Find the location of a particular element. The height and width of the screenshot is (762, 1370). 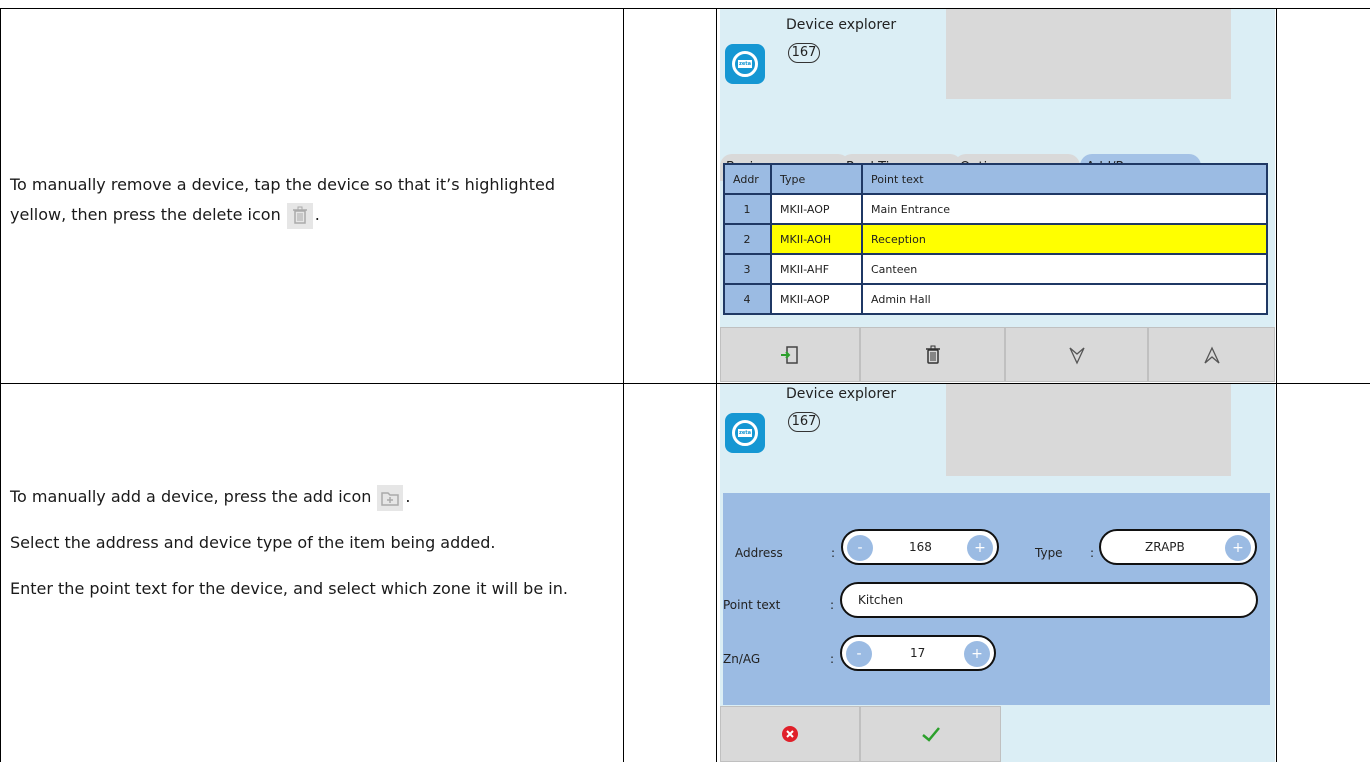

address-stepper: - 168 + is located at coordinates (920, 547).